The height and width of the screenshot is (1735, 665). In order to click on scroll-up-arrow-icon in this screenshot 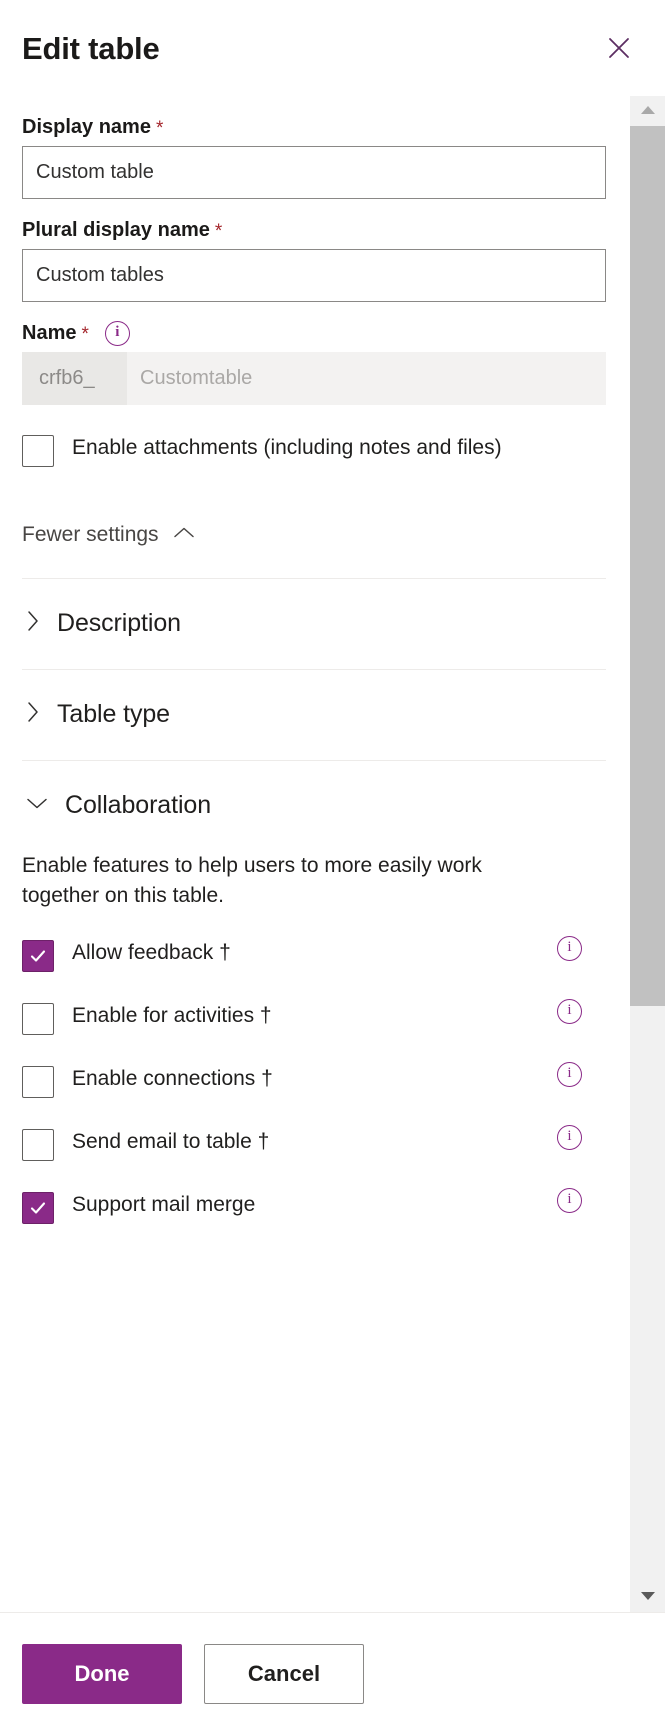, I will do `click(648, 111)`.